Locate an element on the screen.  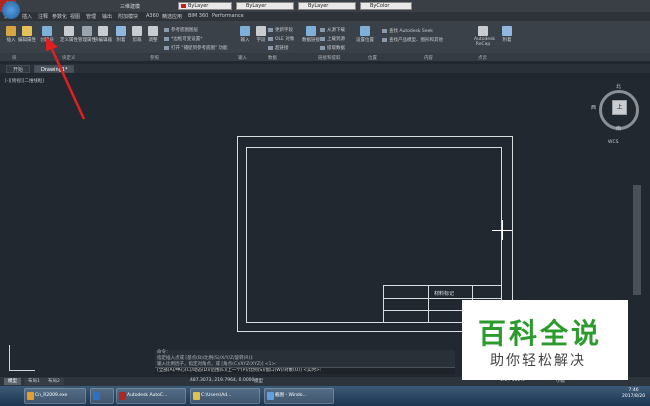
ribbon-item-8: 提取数据 is located at coordinates (332, 48).